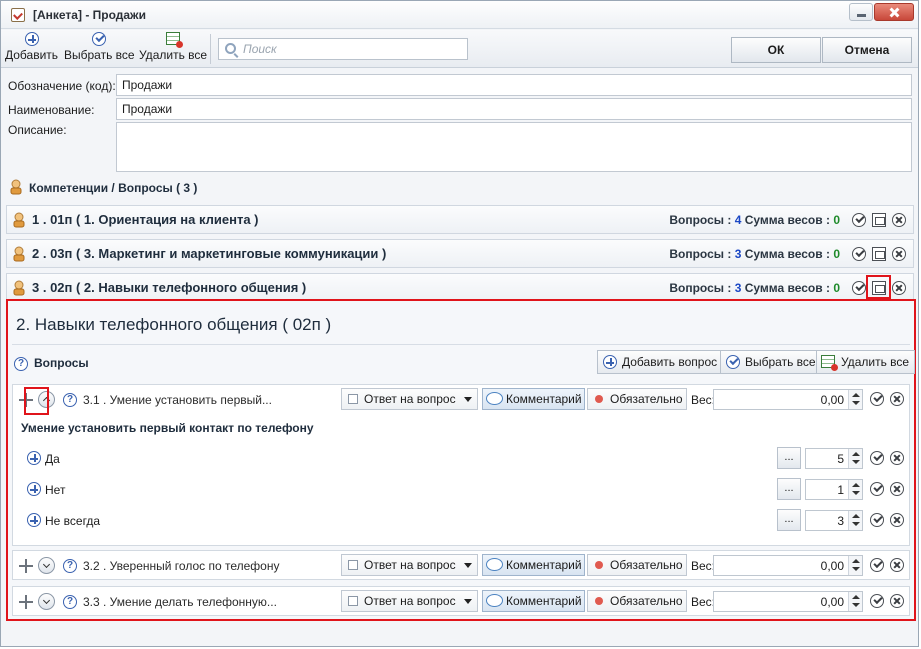 This screenshot has height=649, width=921. I want to click on add-question-button: Добавить вопрос, so click(660, 362).